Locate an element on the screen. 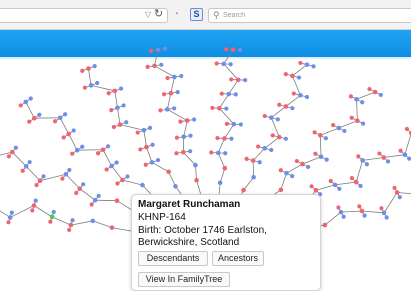  ancestors-button: Ancestors is located at coordinates (238, 258).